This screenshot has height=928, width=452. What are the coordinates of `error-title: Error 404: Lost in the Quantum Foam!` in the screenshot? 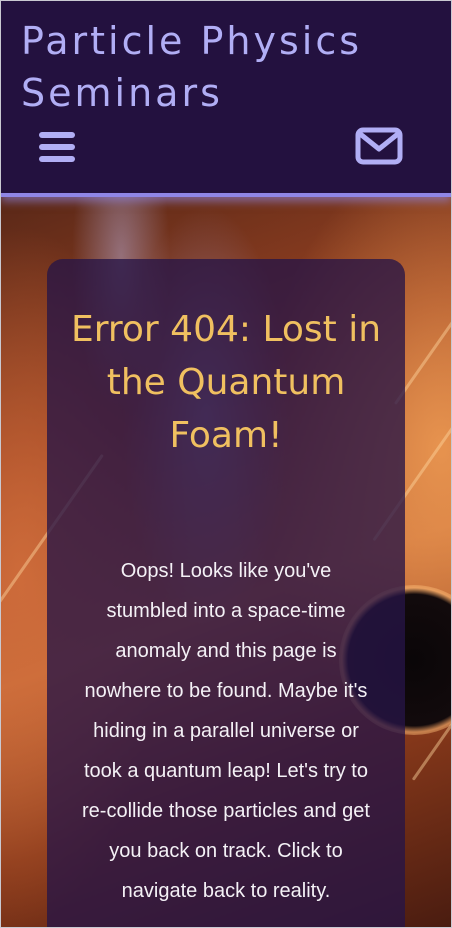 It's located at (226, 382).